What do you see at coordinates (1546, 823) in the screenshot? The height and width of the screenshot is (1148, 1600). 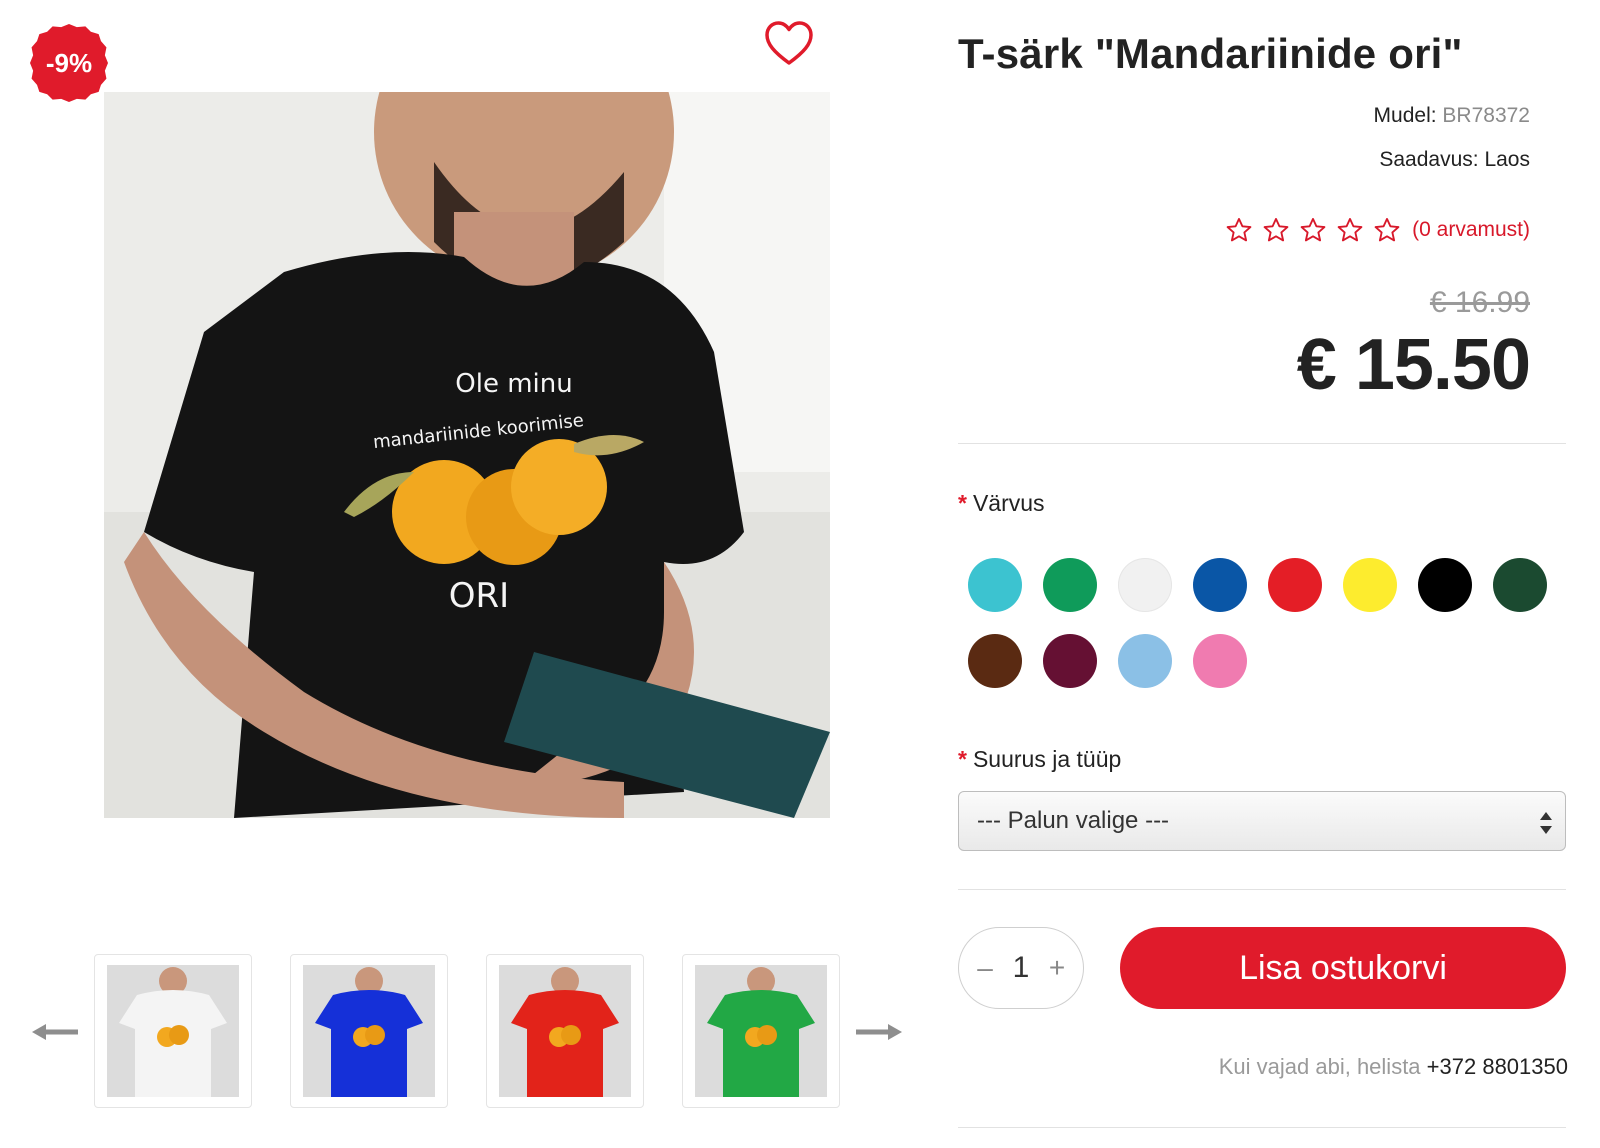 I see `select-arrows-icon` at bounding box center [1546, 823].